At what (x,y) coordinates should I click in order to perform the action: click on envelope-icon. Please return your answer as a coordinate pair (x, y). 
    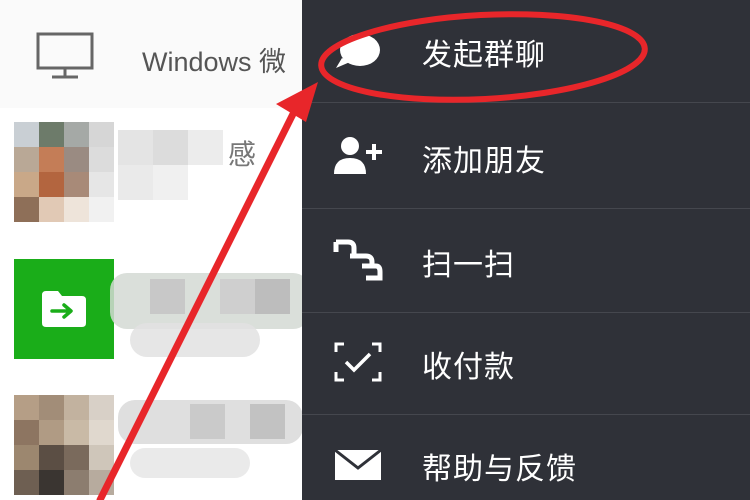
    Looking at the image, I should click on (358, 464).